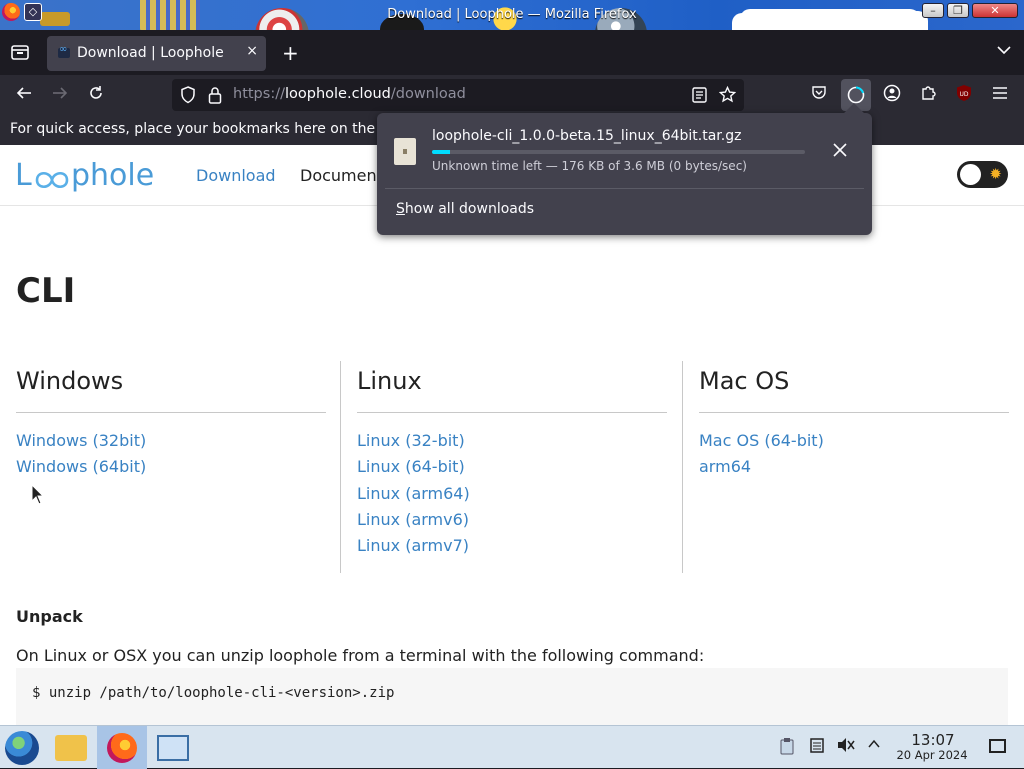 This screenshot has width=1024, height=769. What do you see at coordinates (22, 748) in the screenshot?
I see `start-menu-button` at bounding box center [22, 748].